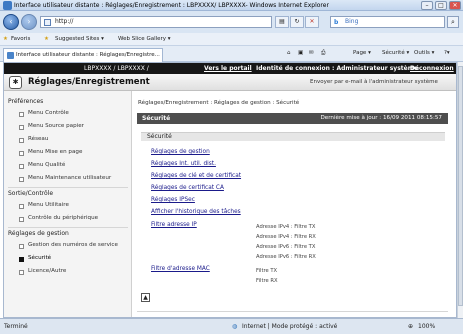  What do you see at coordinates (89, 82) in the screenshot?
I see `page-title: Réglages/Enregistrement` at bounding box center [89, 82].